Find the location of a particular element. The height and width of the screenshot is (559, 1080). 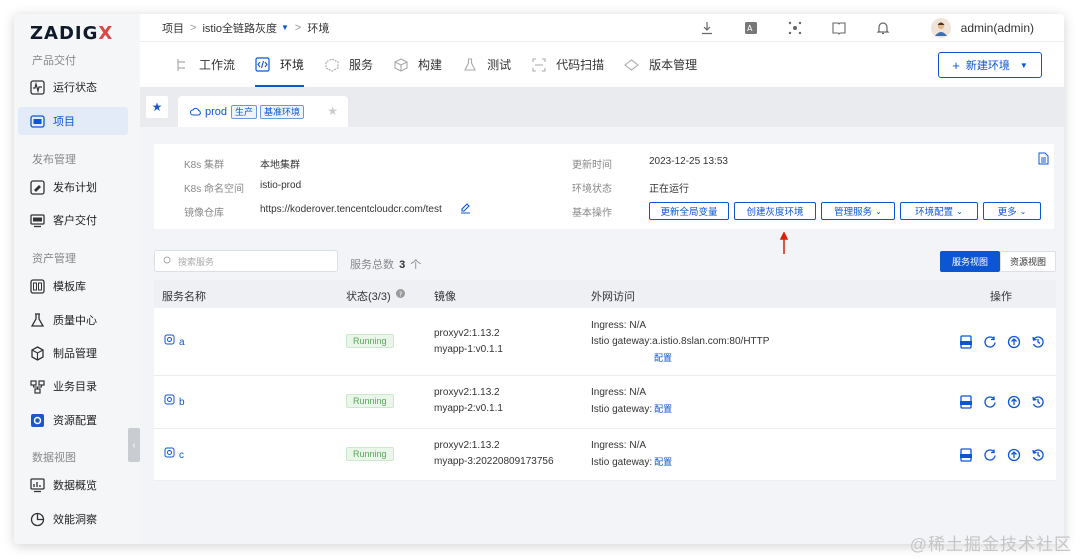

tab-workflow: 工作流 is located at coordinates (204, 64).